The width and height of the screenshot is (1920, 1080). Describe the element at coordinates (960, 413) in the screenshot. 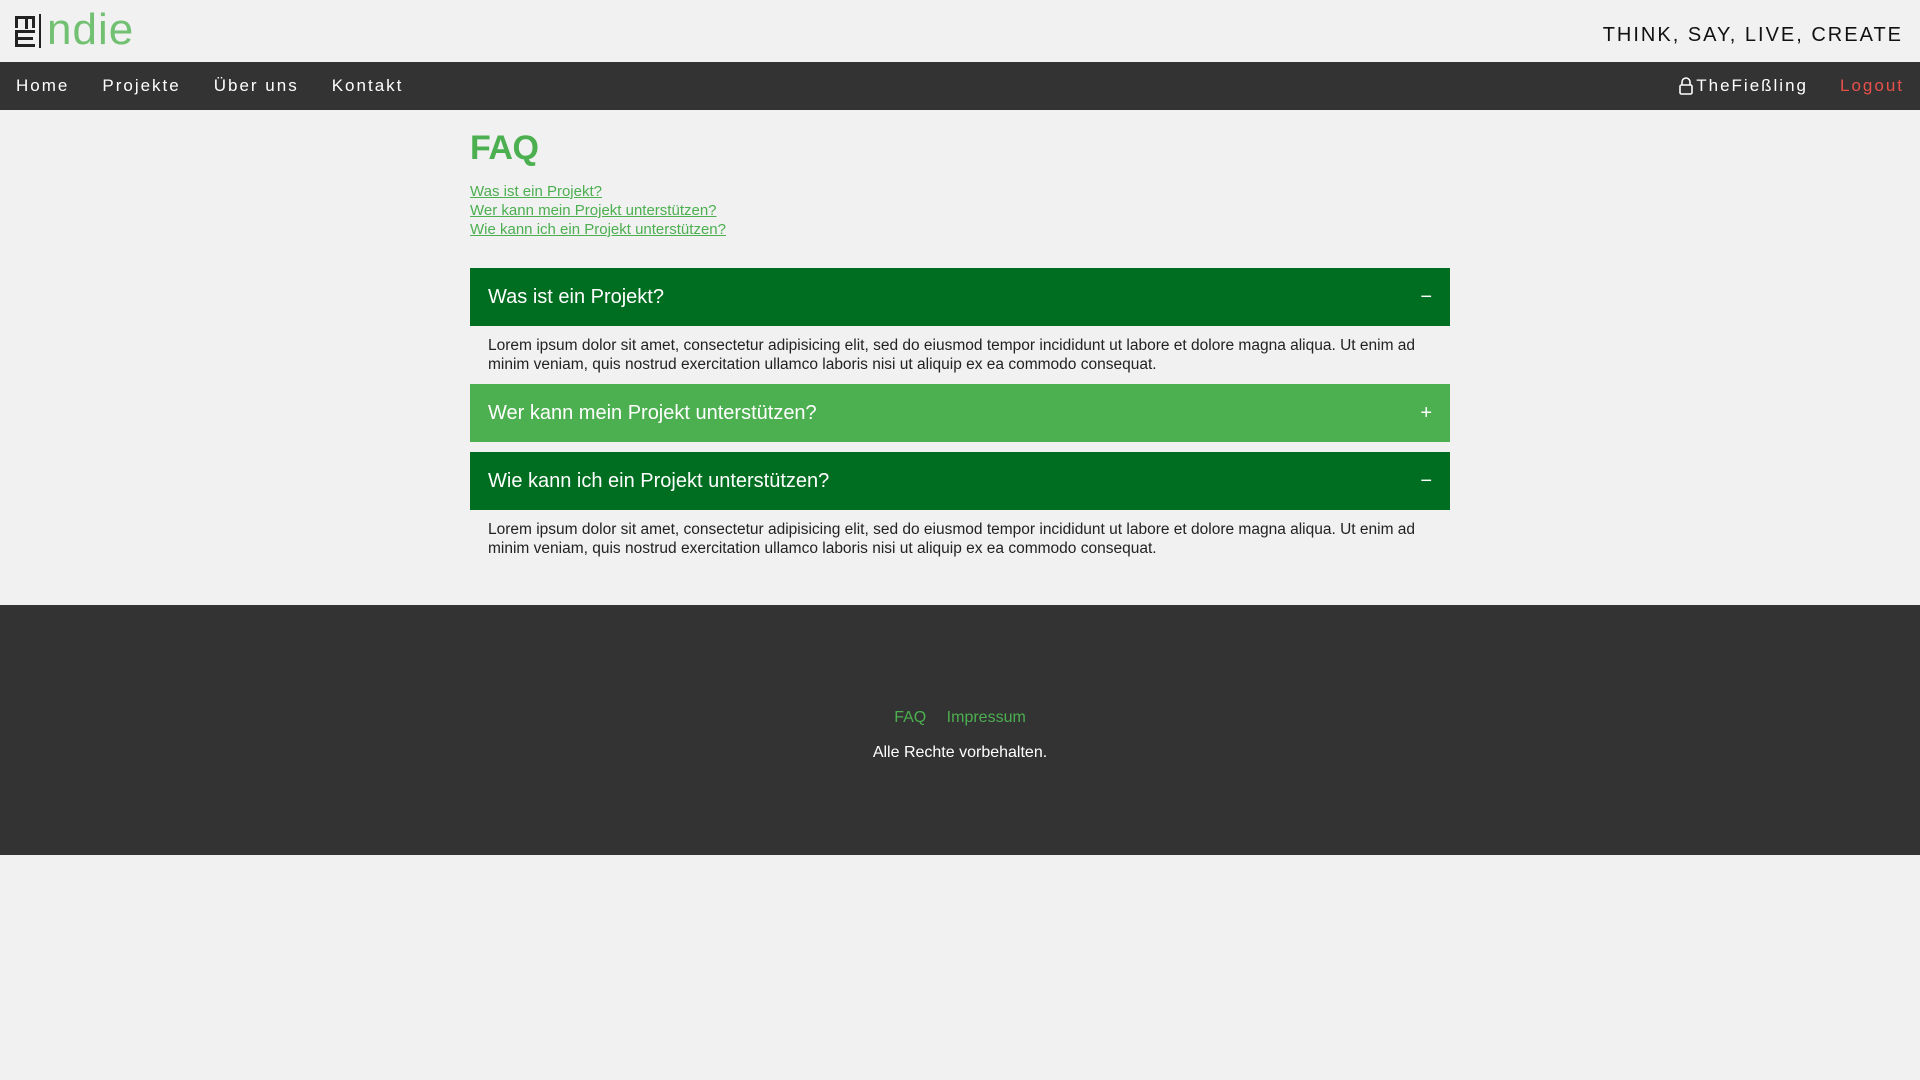

I see `faq-header-wer-kann-unterstuetzen: Wer kann mein Projekt unterstützen? +` at that location.